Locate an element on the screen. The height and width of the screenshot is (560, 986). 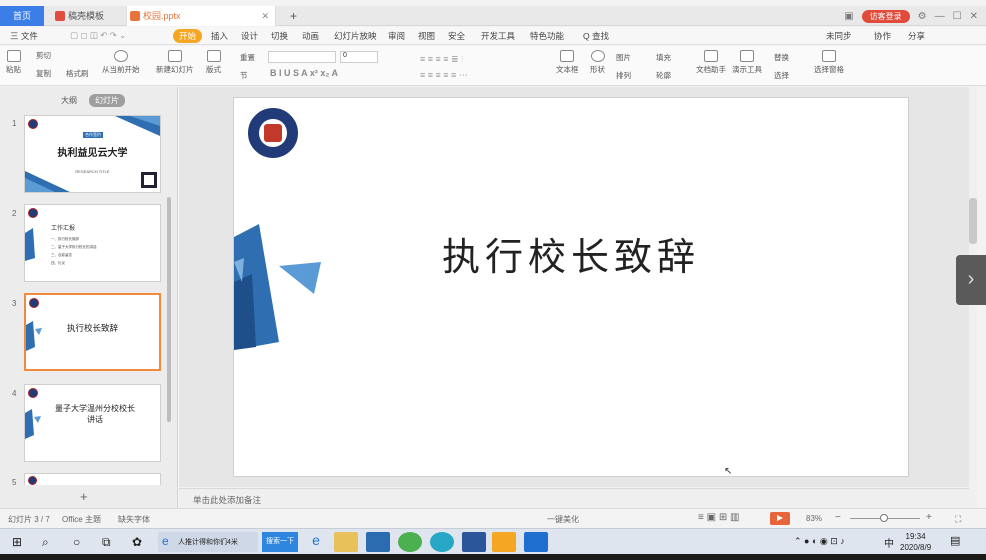
zoom-in-button: + is located at coordinates (929, 517).